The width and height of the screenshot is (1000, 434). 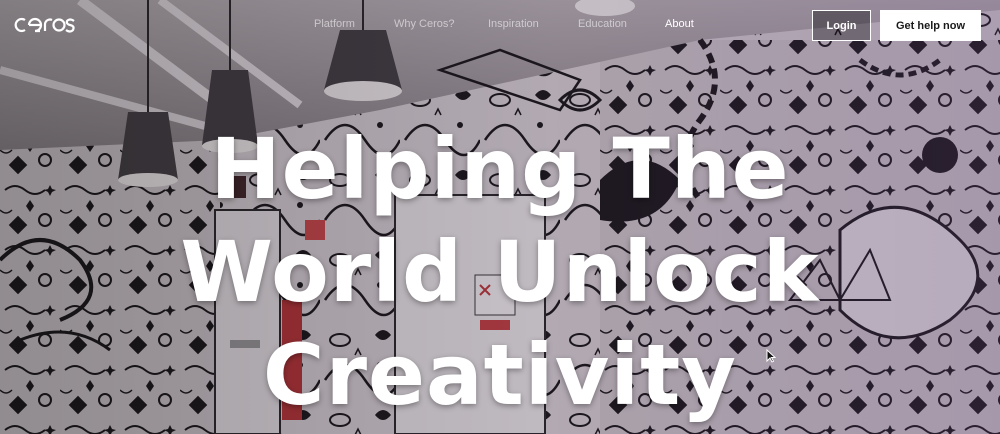 What do you see at coordinates (500, 375) in the screenshot?
I see `headline-line-3: Creativity` at bounding box center [500, 375].